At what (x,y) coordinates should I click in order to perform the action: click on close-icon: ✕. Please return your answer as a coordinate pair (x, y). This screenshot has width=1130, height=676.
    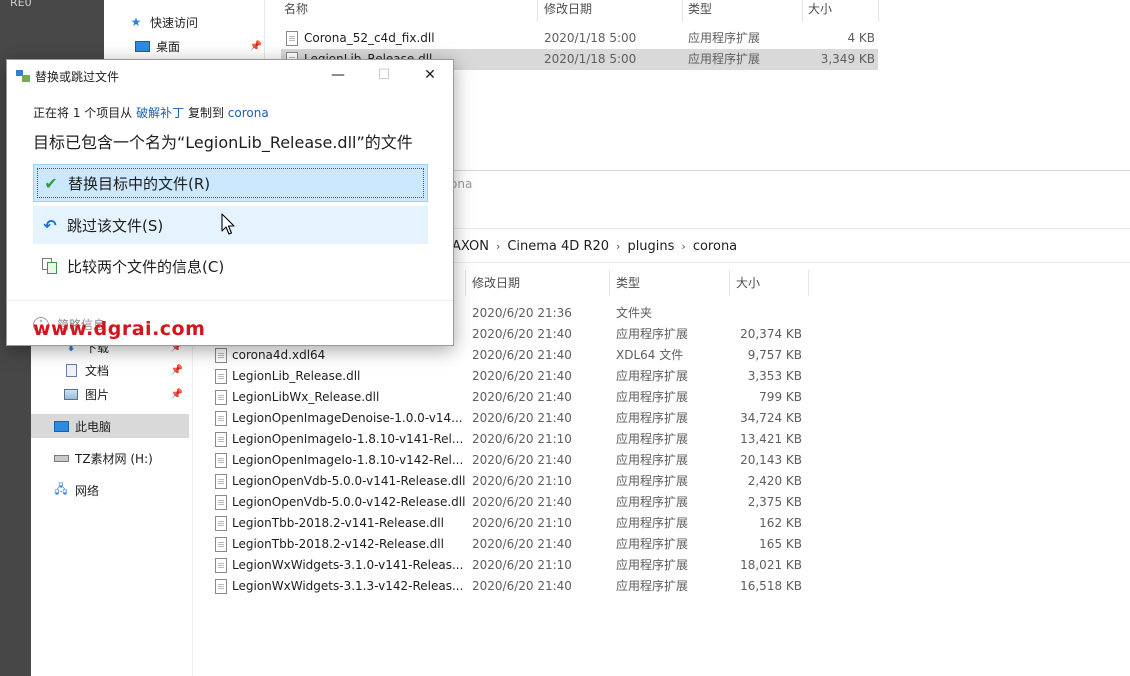
    Looking at the image, I should click on (430, 75).